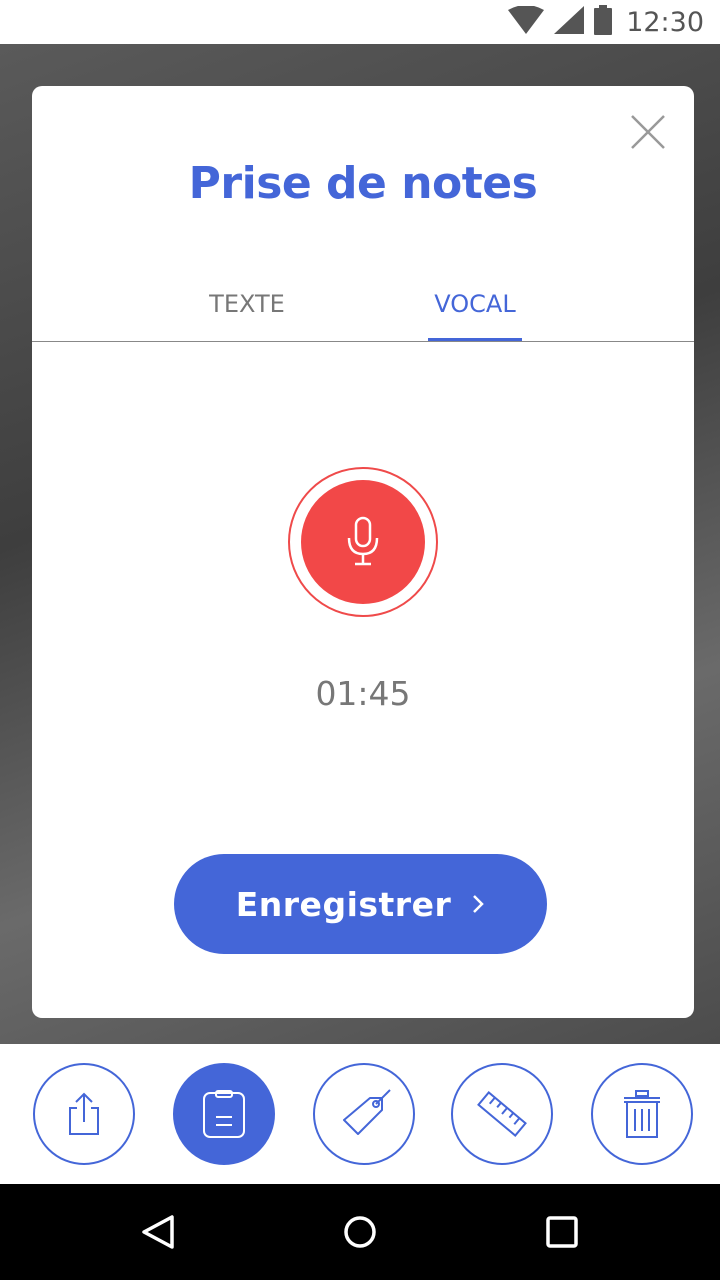 This screenshot has width=720, height=1280. I want to click on chevron-right-icon, so click(479, 904).